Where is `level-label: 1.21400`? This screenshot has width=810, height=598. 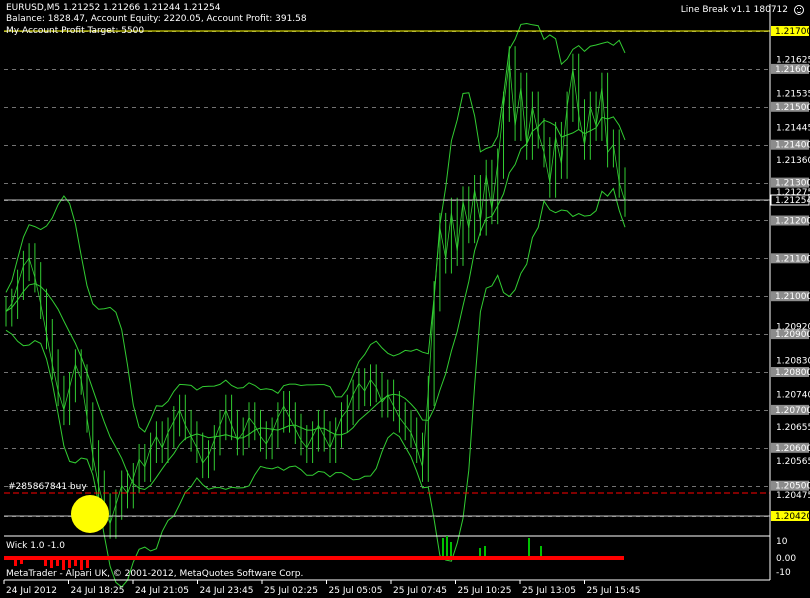
level-label: 1.21400 is located at coordinates (792, 146).